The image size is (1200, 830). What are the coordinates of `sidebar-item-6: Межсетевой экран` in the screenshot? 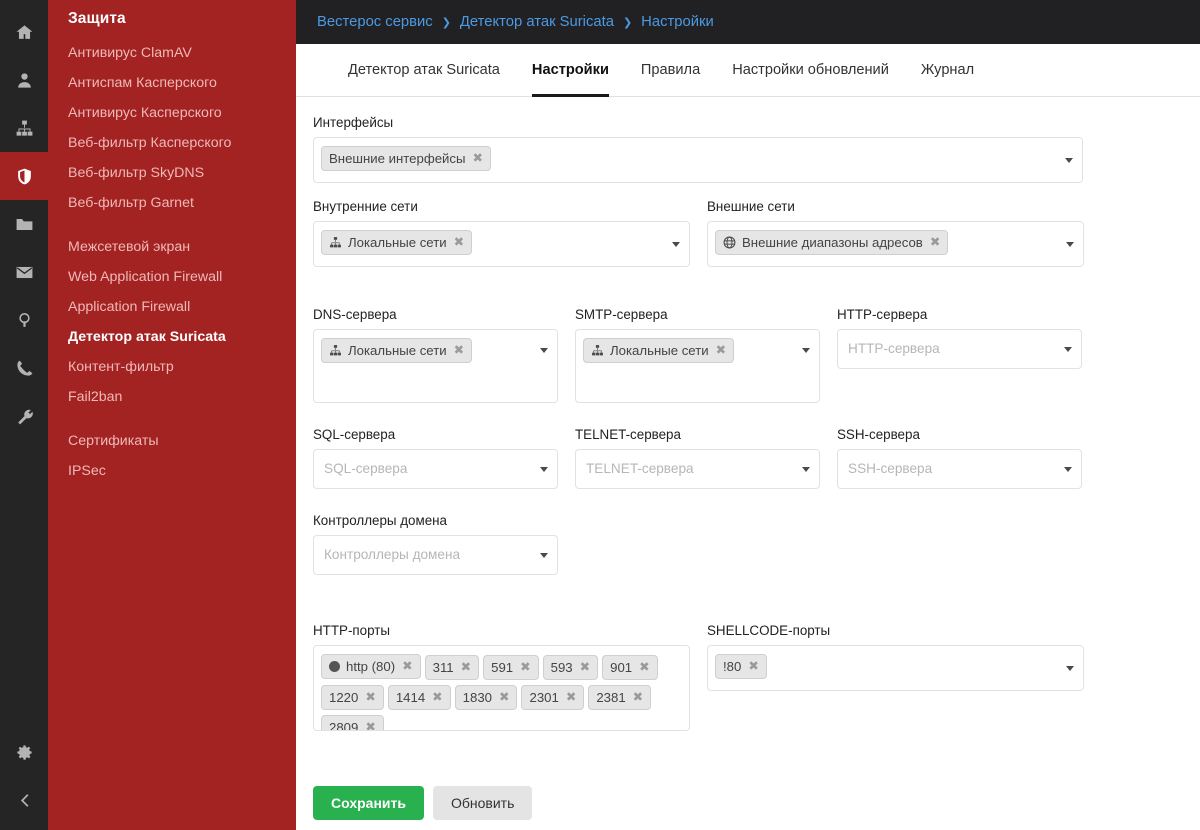 It's located at (172, 247).